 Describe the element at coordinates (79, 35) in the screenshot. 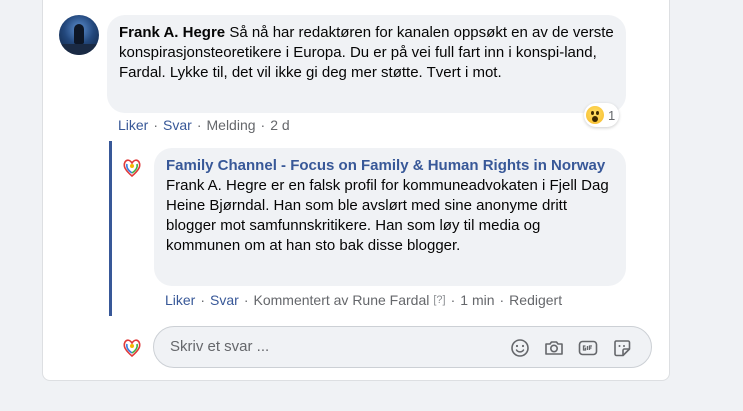

I see `commenter-avatar` at that location.